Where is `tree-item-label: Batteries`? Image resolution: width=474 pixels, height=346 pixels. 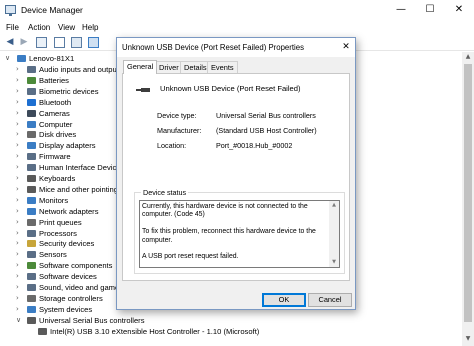 tree-item-label: Batteries is located at coordinates (54, 80).